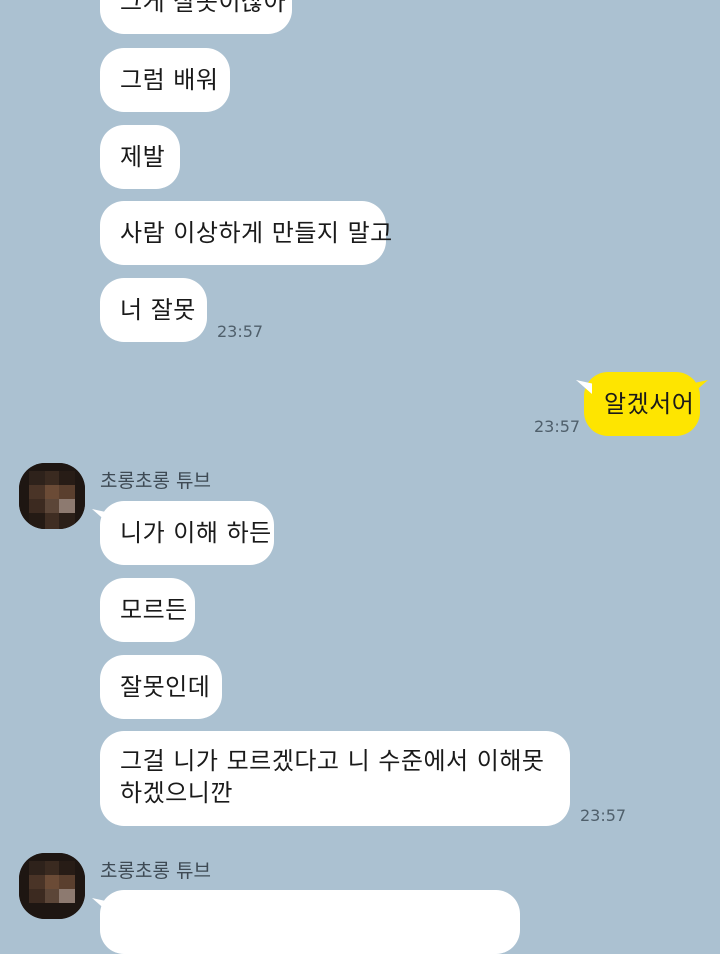 This screenshot has width=720, height=954. What do you see at coordinates (332, 777) in the screenshot?
I see `message-text: 그걸 니가 모르겠다고 니 수준에서 이해못하겠으니깐` at bounding box center [332, 777].